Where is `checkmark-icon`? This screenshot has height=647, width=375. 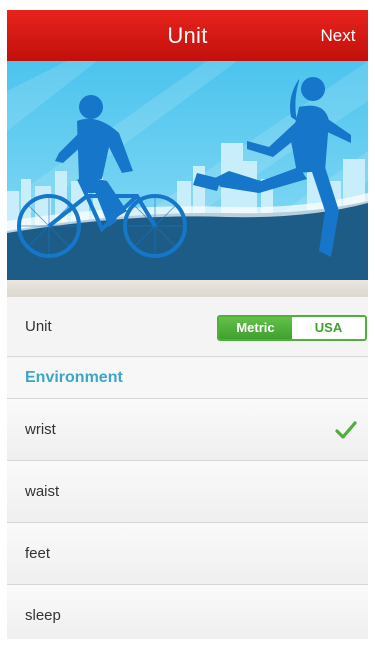 checkmark-icon is located at coordinates (346, 430).